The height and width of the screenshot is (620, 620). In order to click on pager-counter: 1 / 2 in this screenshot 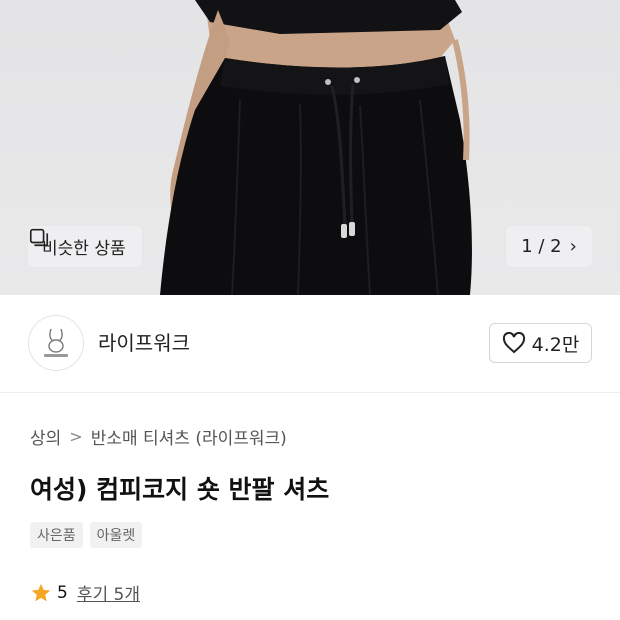, I will do `click(541, 246)`.